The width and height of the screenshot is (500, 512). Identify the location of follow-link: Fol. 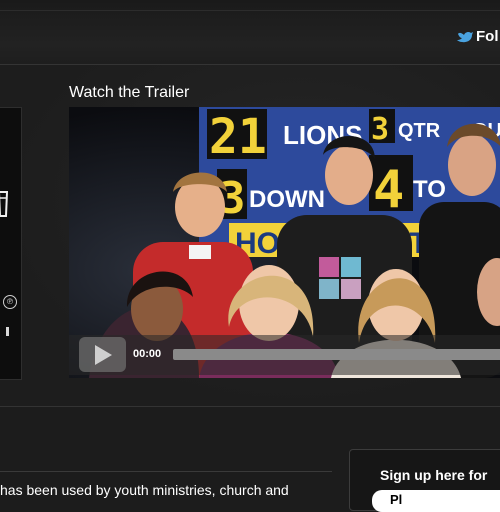
(478, 36).